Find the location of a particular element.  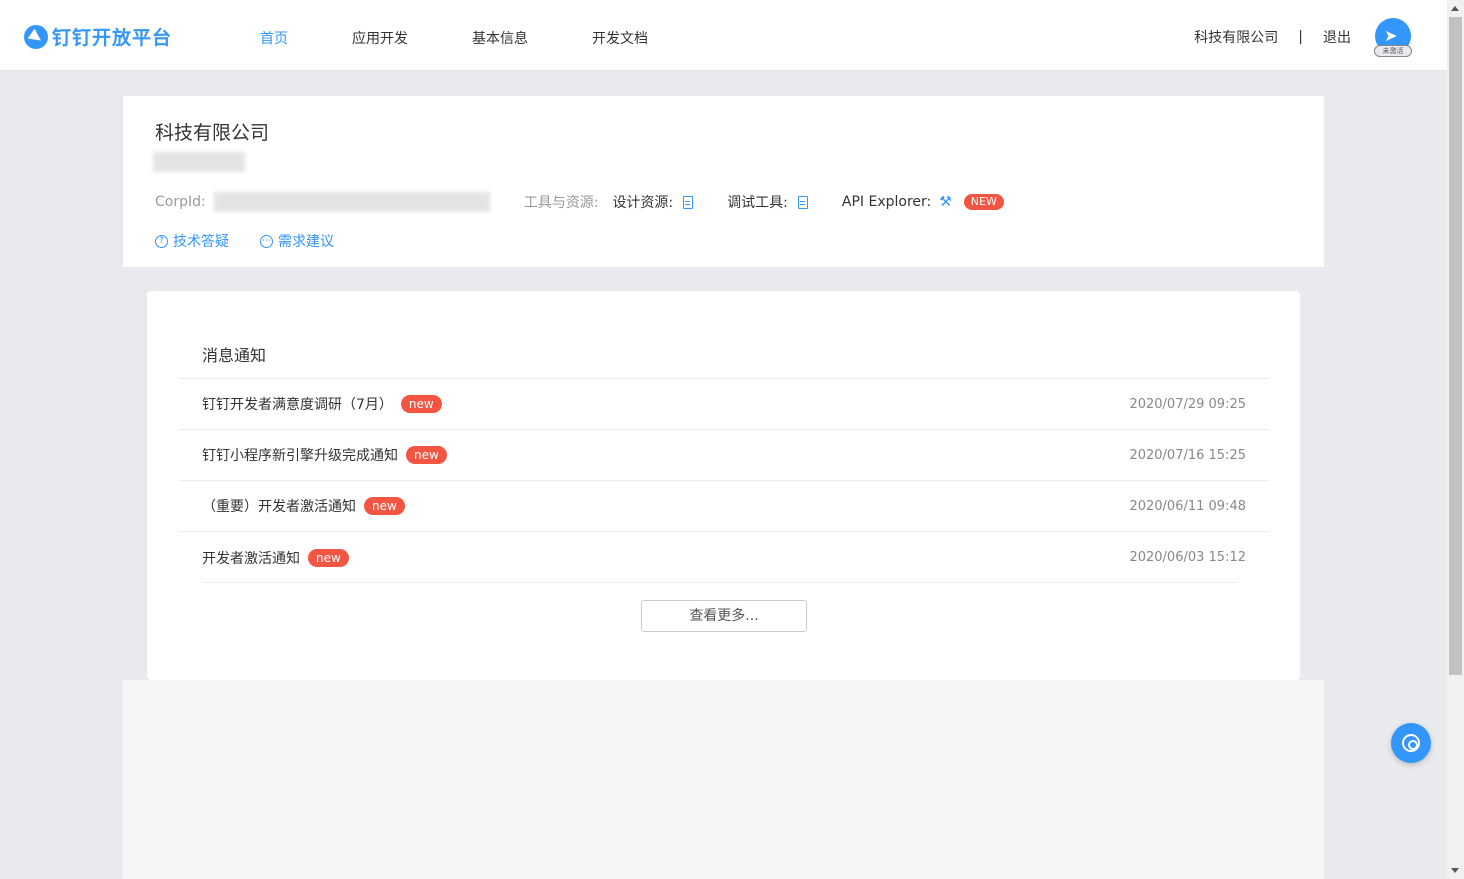

tools-label: 工具与资源: is located at coordinates (561, 203).